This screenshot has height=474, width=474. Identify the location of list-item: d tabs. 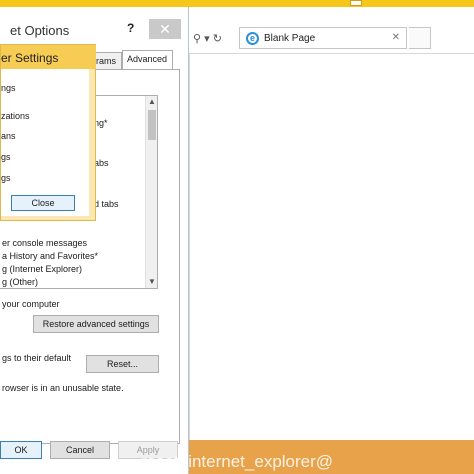
(106, 204).